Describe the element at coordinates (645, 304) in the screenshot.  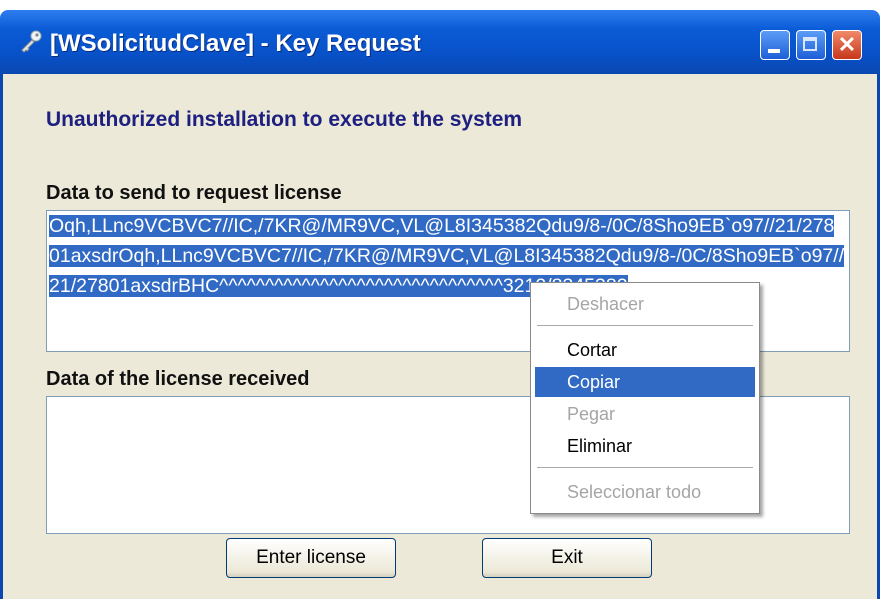
I see `menu-item-deshacer: Deshacer` at that location.